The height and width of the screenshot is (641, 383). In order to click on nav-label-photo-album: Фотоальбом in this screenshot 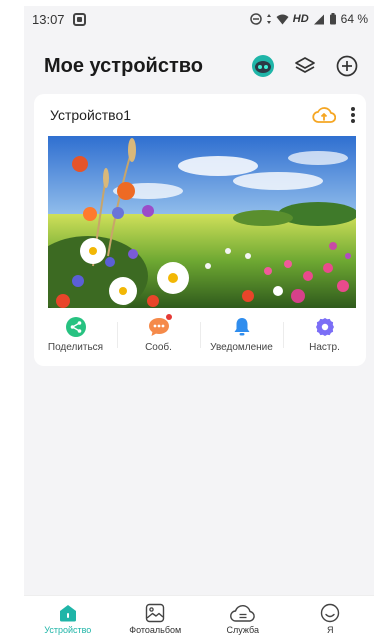, I will do `click(155, 629)`.